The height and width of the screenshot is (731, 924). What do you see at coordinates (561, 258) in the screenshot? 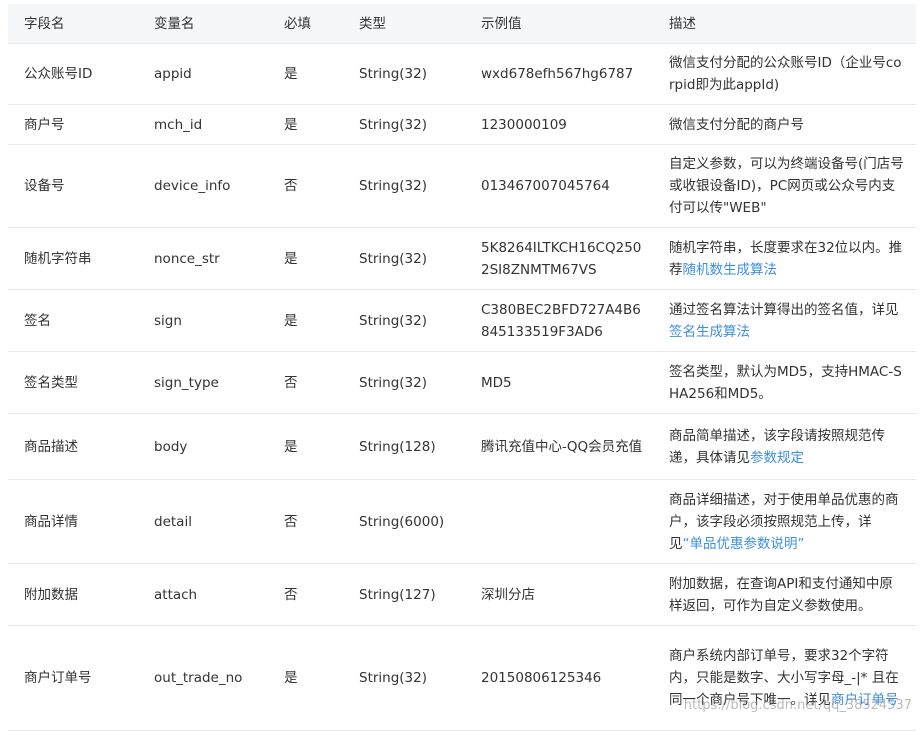
I see `example-value: 5K8264ILTKCH16CQ2502SI8ZNMTM67VS` at bounding box center [561, 258].